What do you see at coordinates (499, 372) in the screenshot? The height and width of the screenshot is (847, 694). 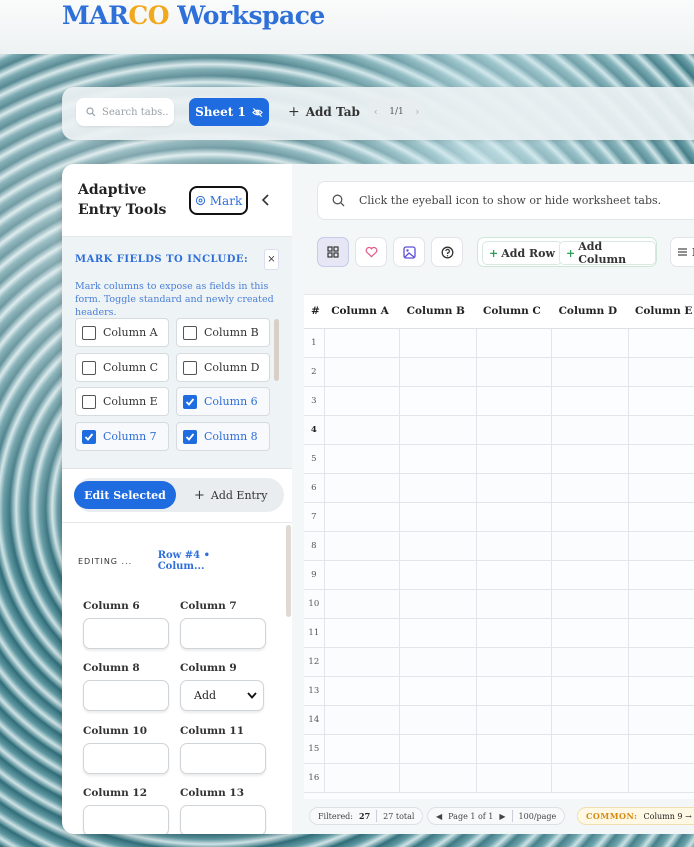 I see `table-row: 2` at bounding box center [499, 372].